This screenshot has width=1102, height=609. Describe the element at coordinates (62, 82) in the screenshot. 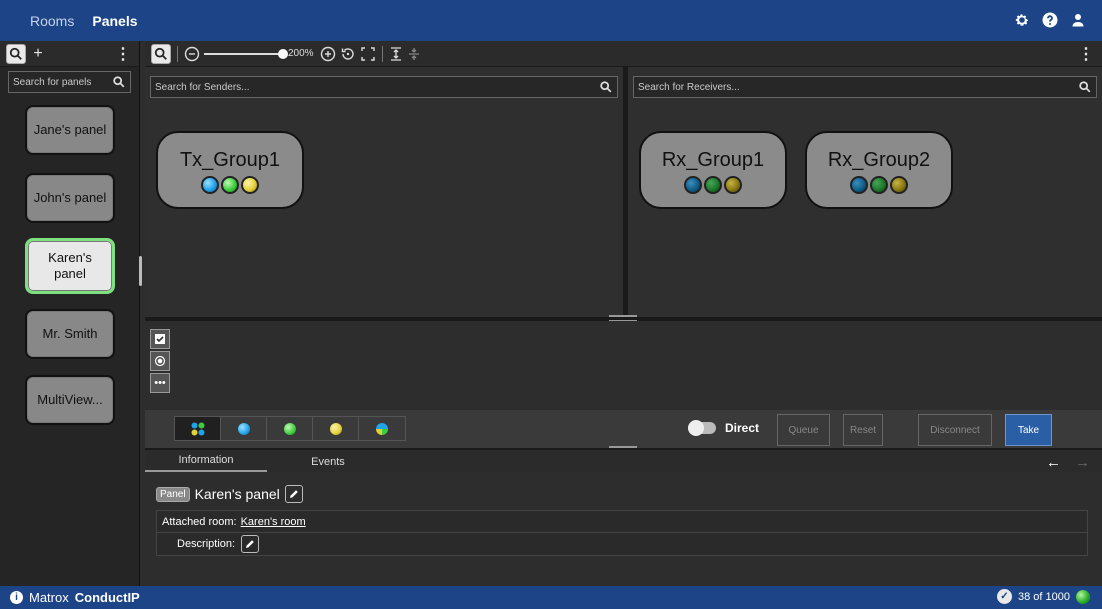

I see `panel-search-input` at that location.